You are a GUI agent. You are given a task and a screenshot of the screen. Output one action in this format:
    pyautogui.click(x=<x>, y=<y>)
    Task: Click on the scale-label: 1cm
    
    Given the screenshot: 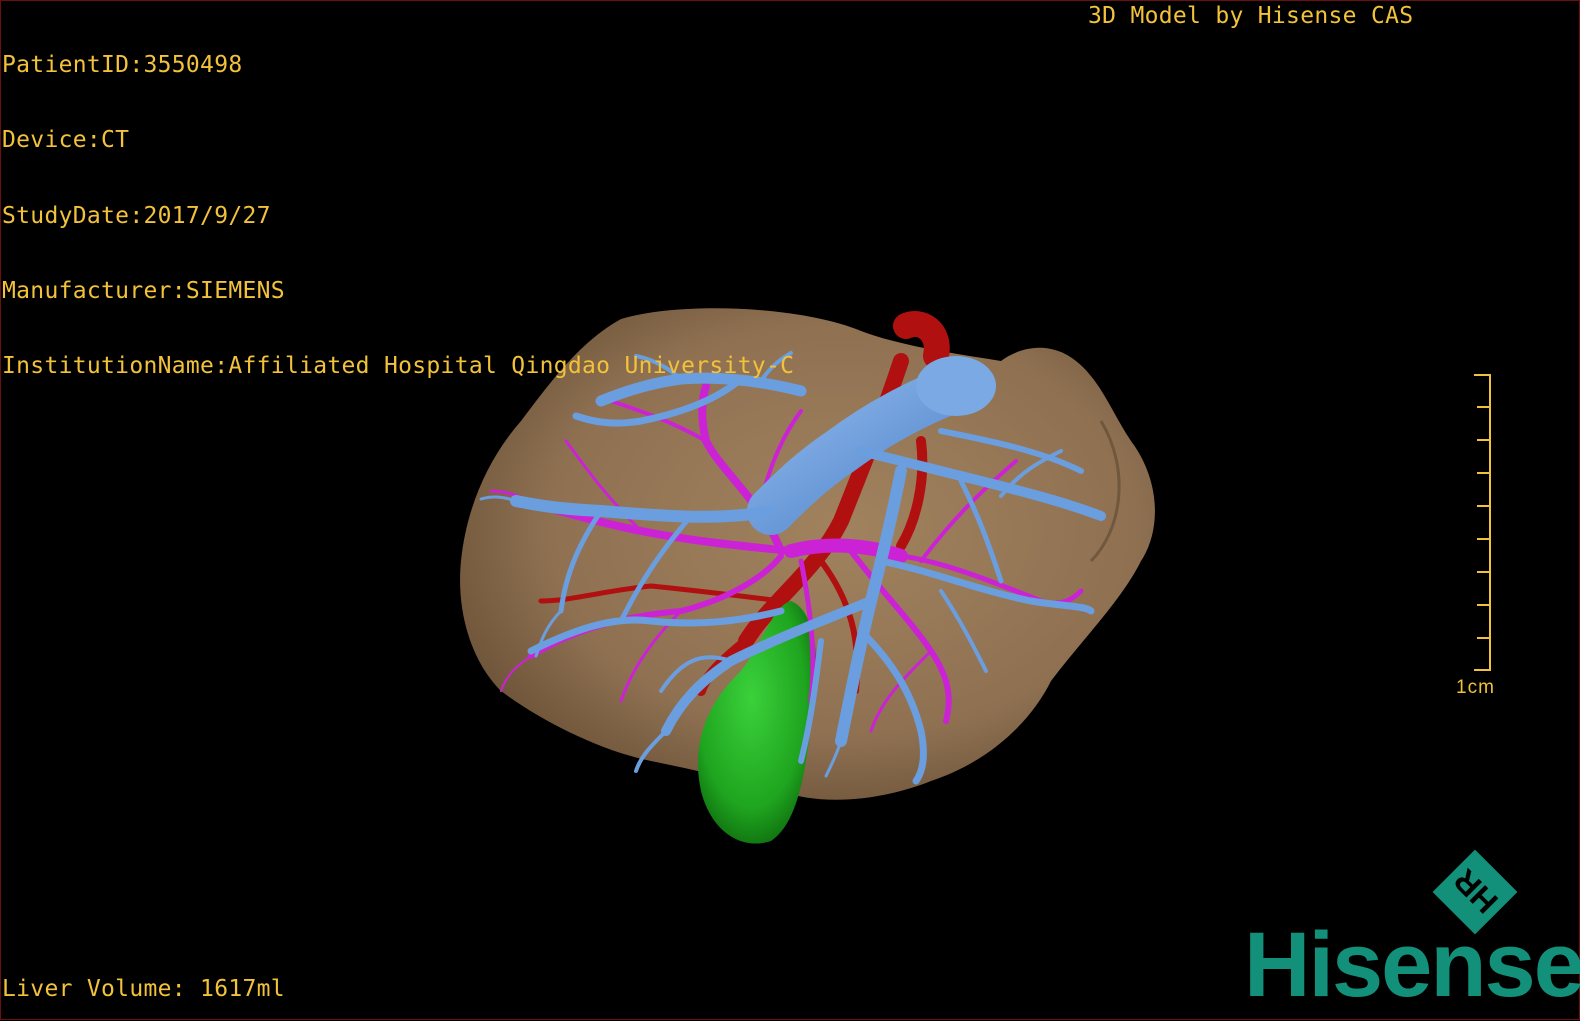 What is the action you would take?
    pyautogui.click(x=1475, y=687)
    